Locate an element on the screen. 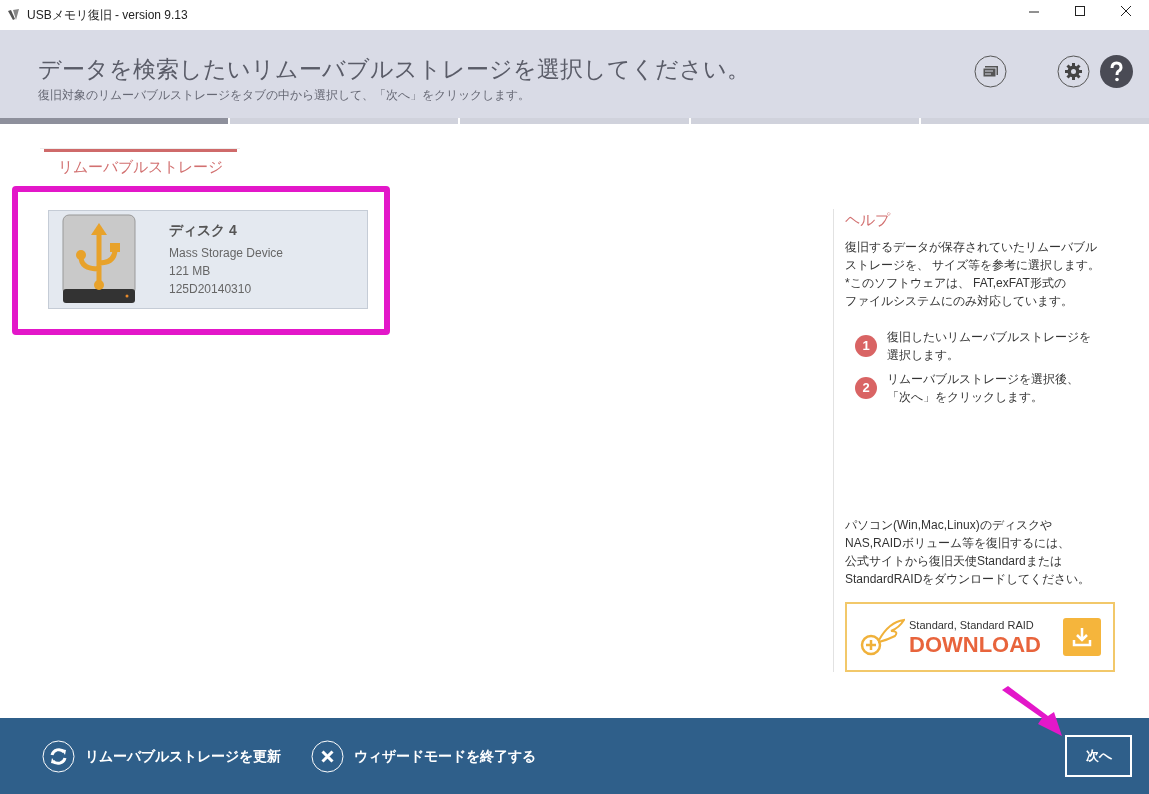 This screenshot has height=794, width=1149. device-card: ディスク 4 Mass Storage Device 121 MB 125D20140310 is located at coordinates (208, 259).